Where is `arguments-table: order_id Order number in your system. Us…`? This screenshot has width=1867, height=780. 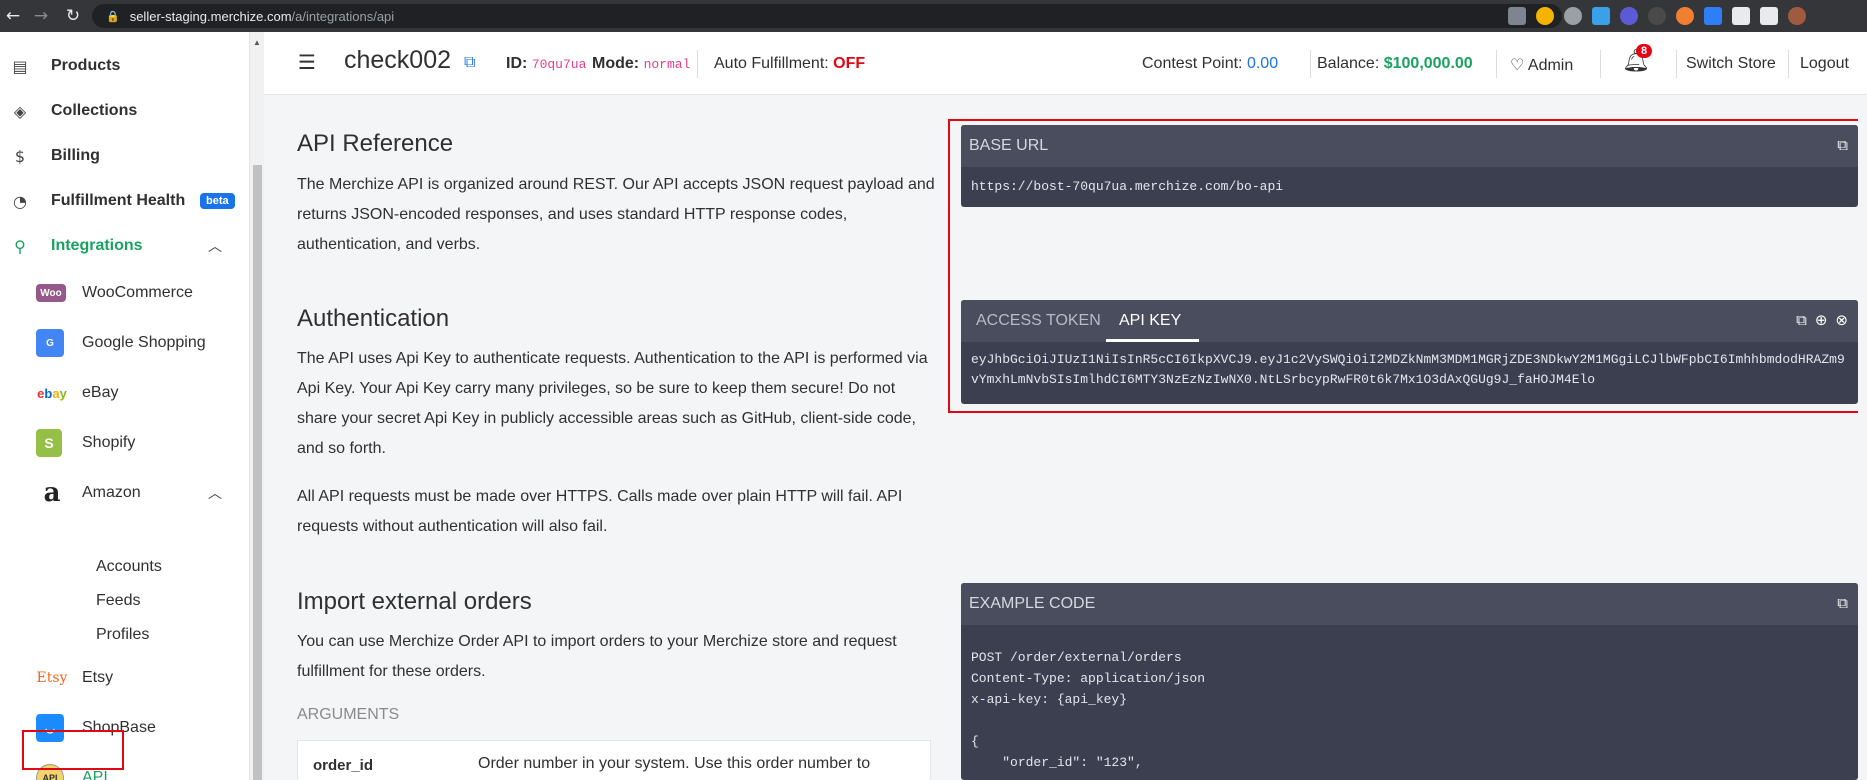
arguments-table: order_id Order number in your system. Us… is located at coordinates (614, 760).